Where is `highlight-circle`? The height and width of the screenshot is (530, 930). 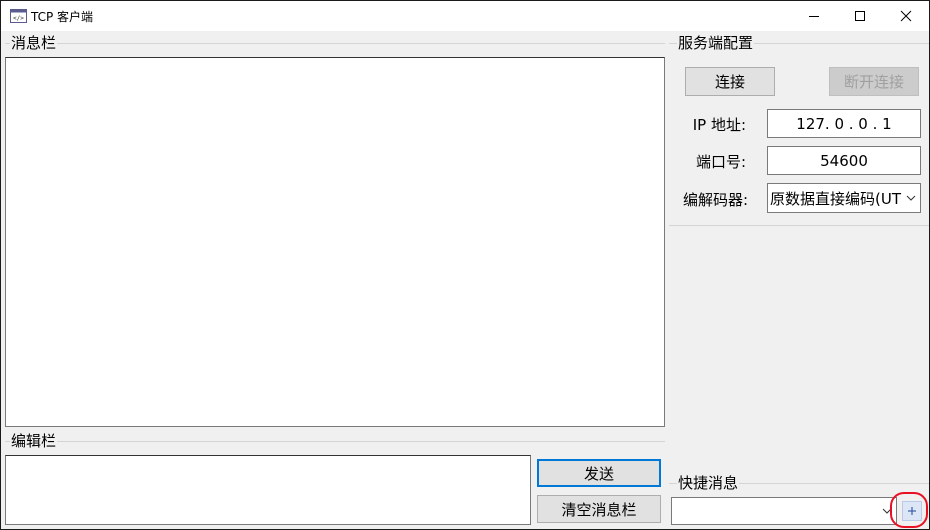 highlight-circle is located at coordinates (909, 510).